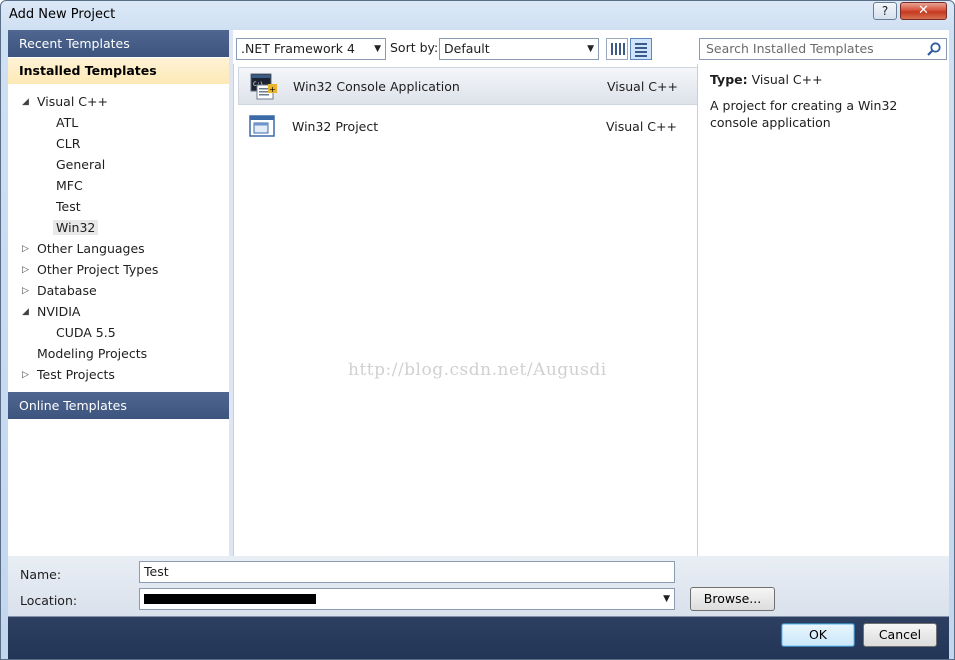  I want to click on location-combo: ▼, so click(407, 599).